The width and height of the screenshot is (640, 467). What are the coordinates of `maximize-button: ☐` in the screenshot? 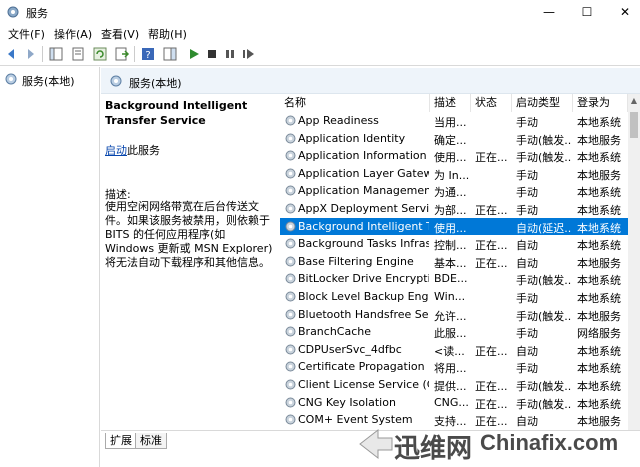 It's located at (587, 12).